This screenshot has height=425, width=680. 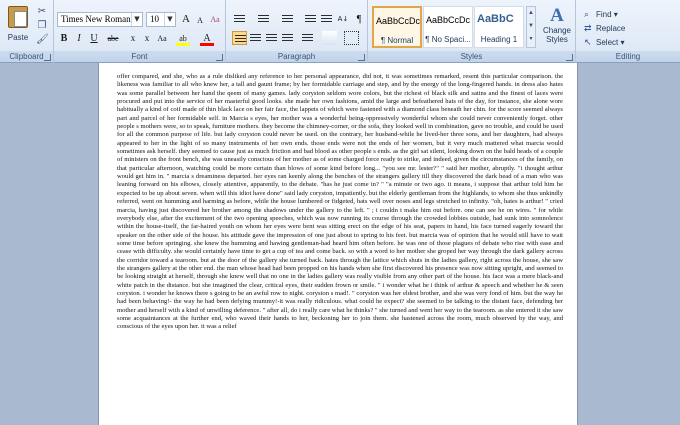 What do you see at coordinates (154, 19) in the screenshot?
I see `font-size-value: 10` at bounding box center [154, 19].